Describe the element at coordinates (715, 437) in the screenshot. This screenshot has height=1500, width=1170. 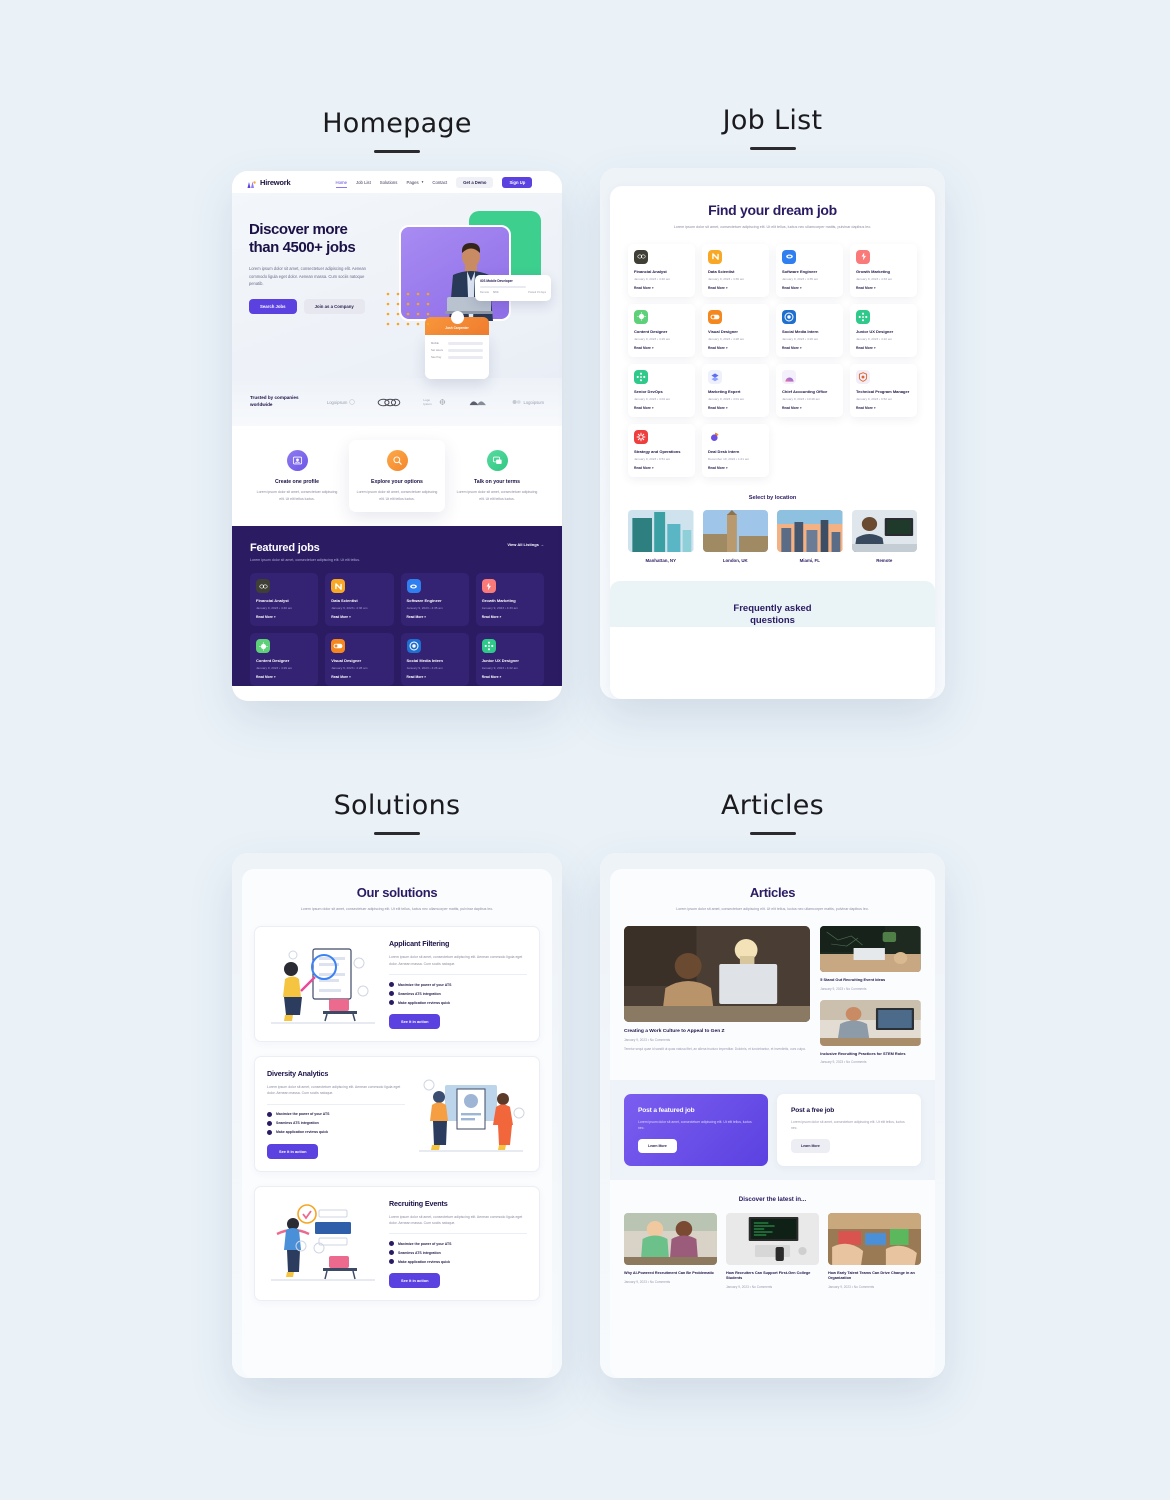
I see `pie-icon` at that location.